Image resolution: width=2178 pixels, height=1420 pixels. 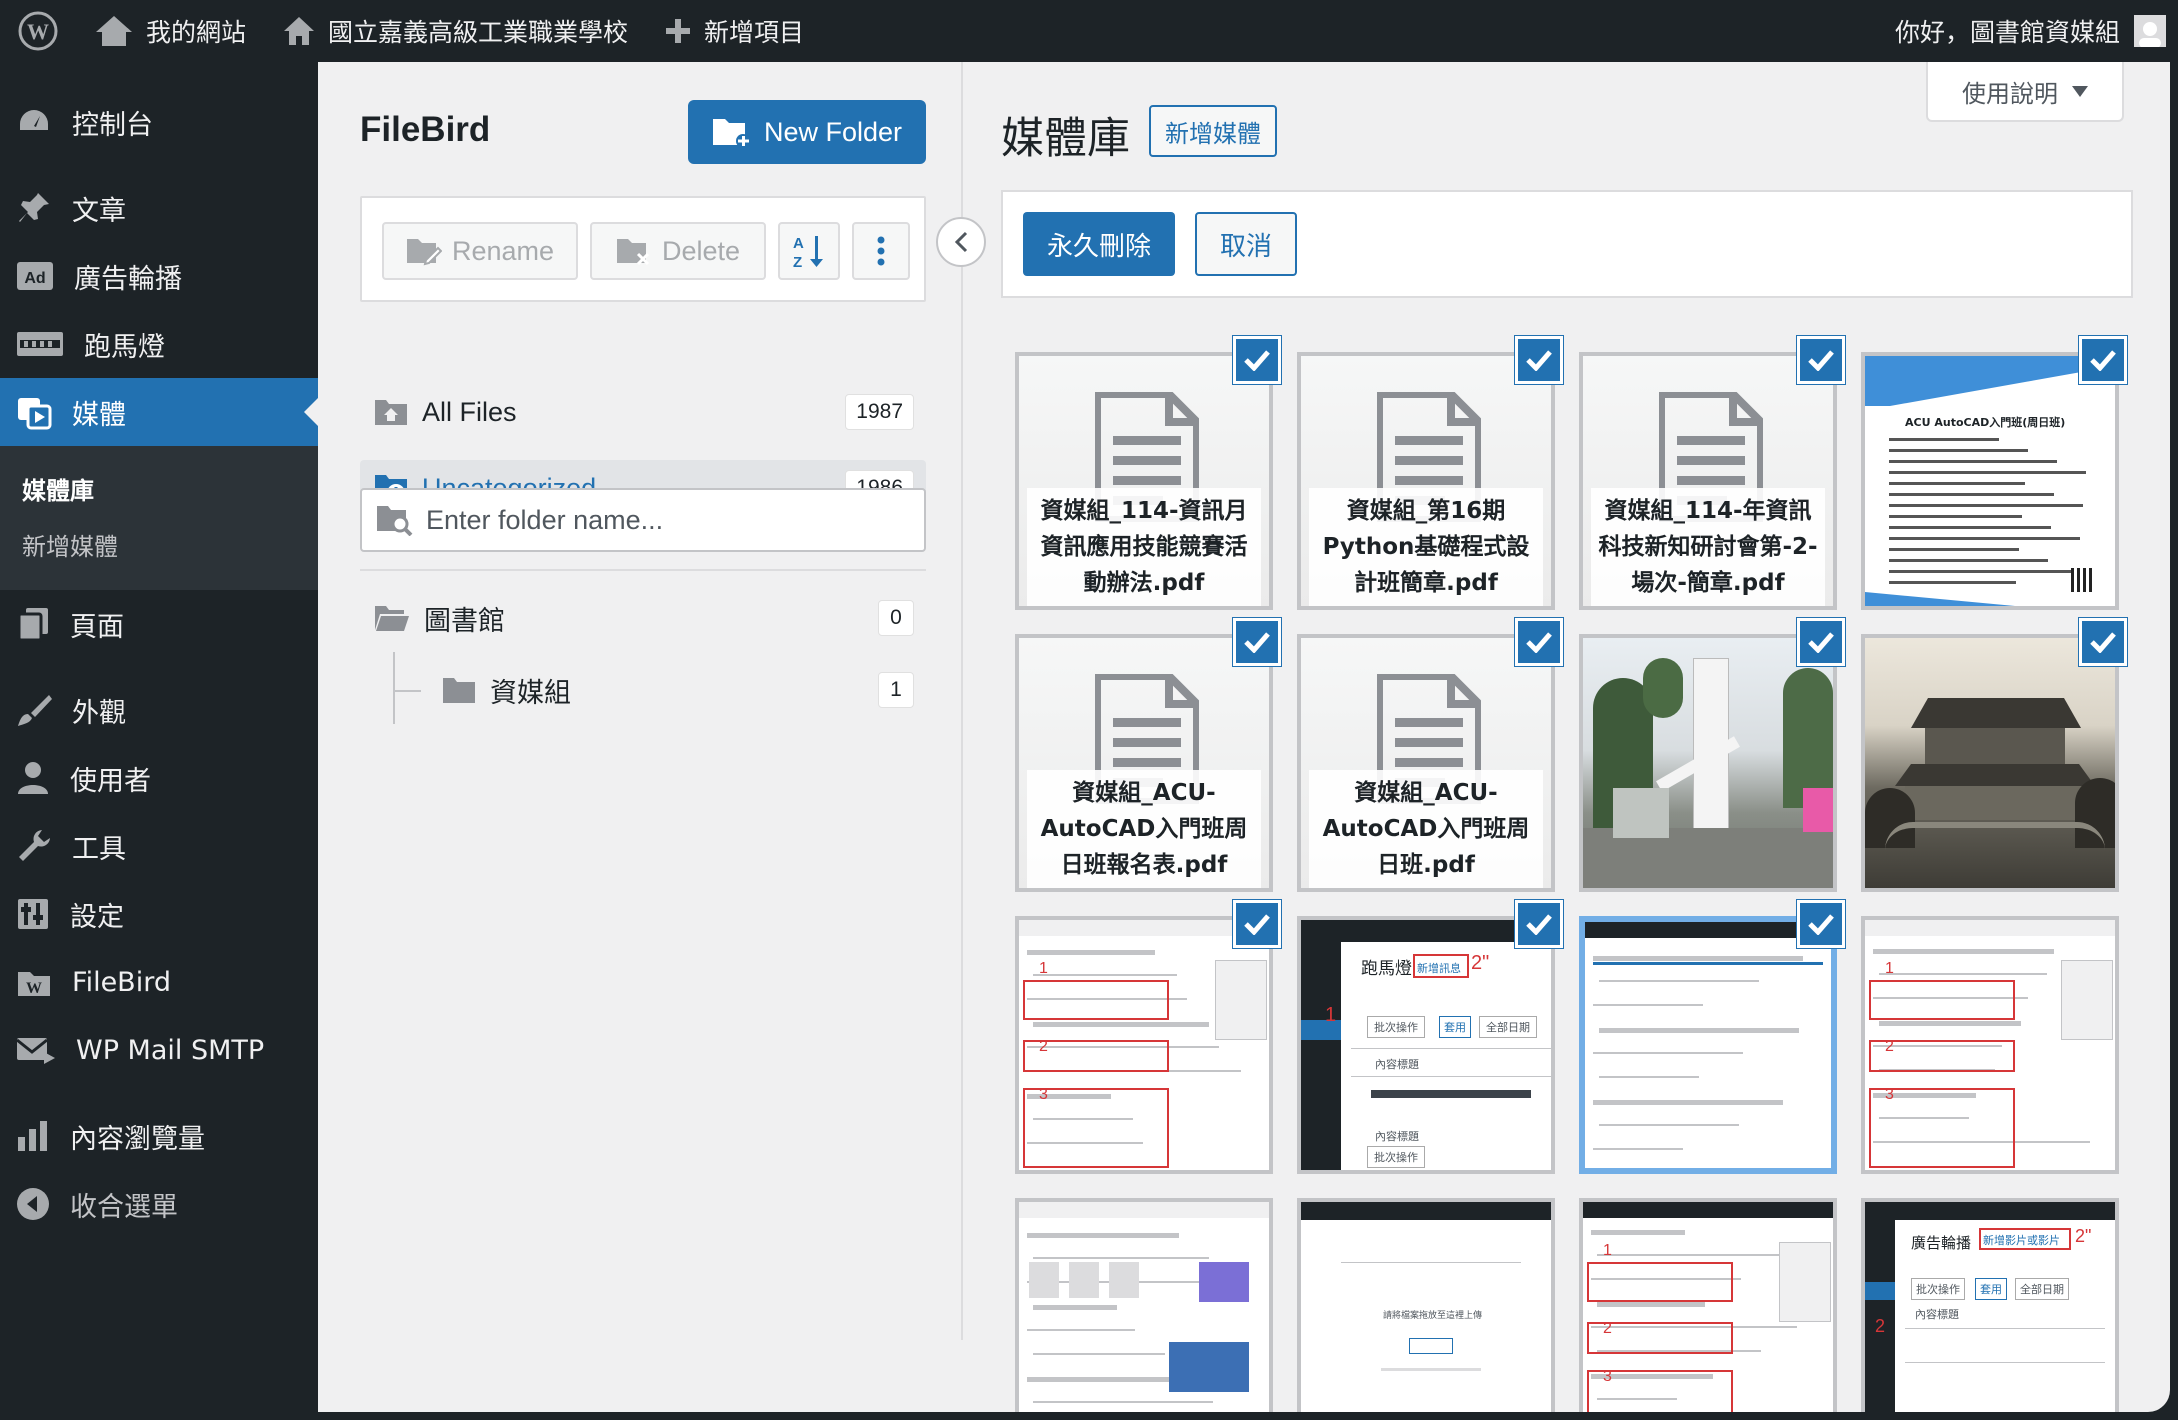 What do you see at coordinates (2150, 31) in the screenshot?
I see `avatar` at bounding box center [2150, 31].